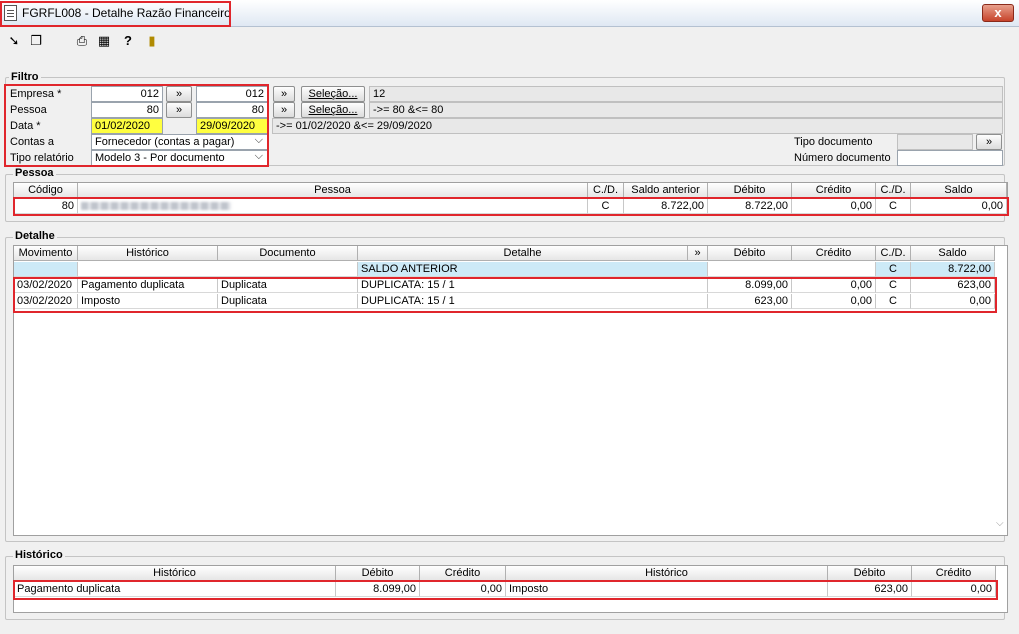 This screenshot has width=1019, height=634. What do you see at coordinates (463, 589) in the screenshot?
I see `historico-left-credito: 0,00` at bounding box center [463, 589].